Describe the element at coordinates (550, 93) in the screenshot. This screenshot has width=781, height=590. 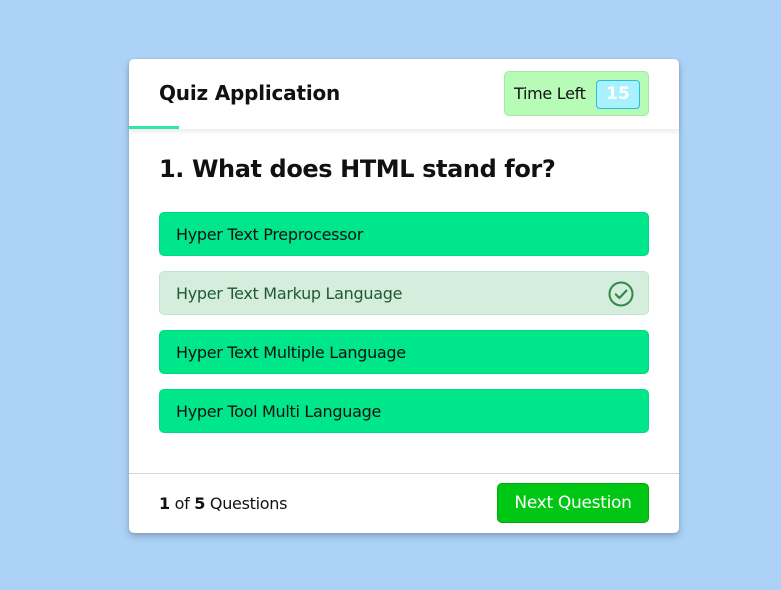
I see `timer-label: Time Left` at that location.